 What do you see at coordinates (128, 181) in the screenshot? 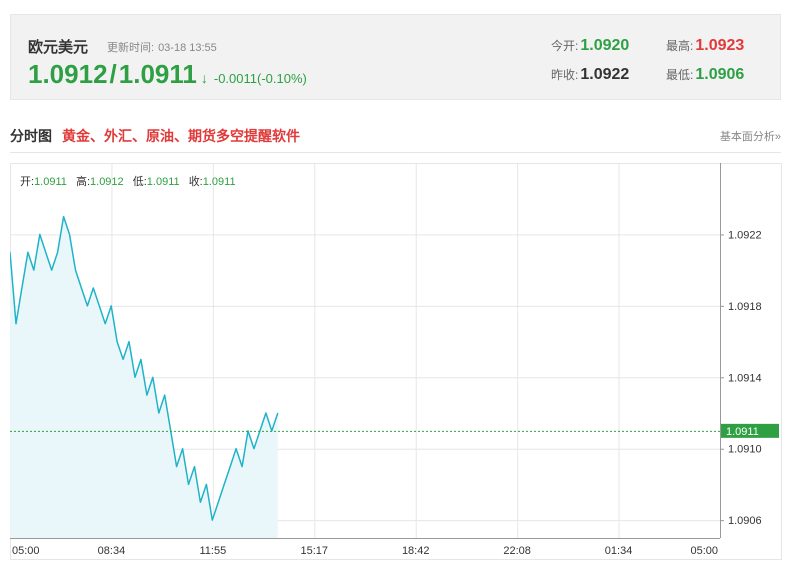
I see `ohlc-readout: 开:1.0911 高:1.0912 低:1.0911 收:1.0911` at bounding box center [128, 181].